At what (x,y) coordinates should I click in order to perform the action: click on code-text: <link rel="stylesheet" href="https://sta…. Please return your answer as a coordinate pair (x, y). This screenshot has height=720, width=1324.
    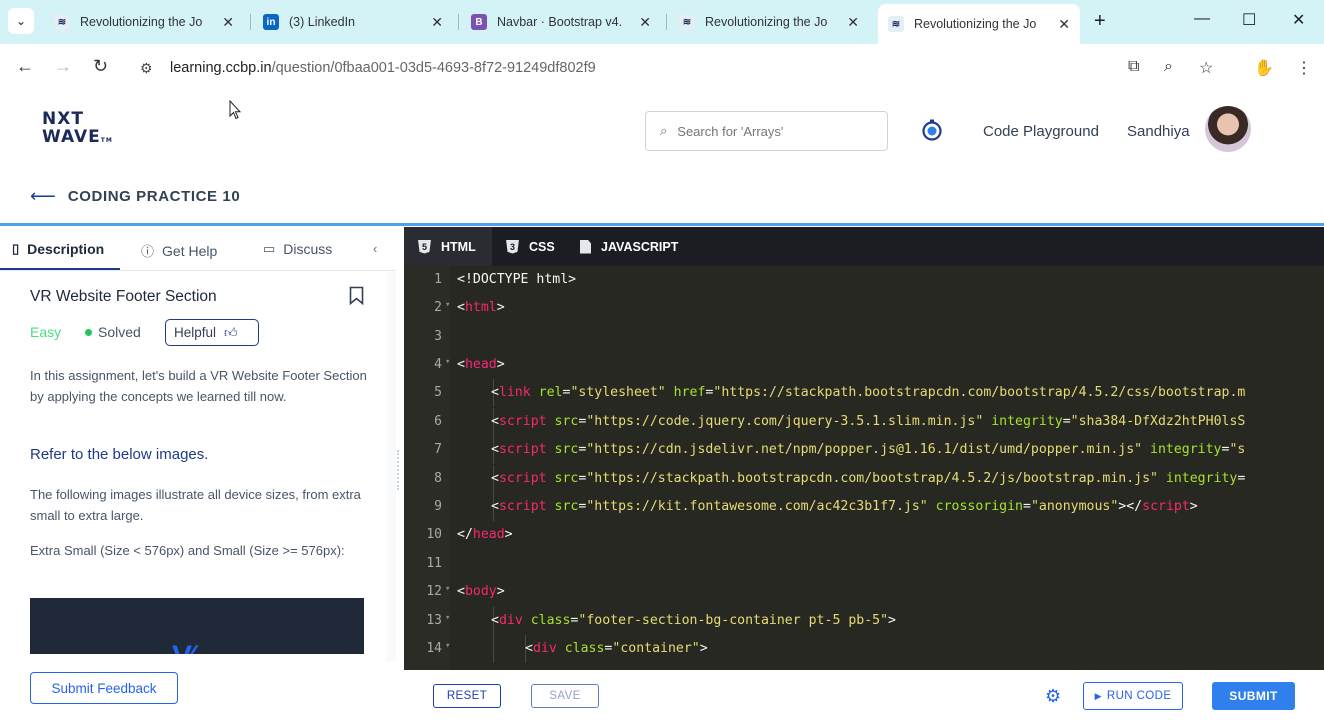
    Looking at the image, I should click on (868, 392).